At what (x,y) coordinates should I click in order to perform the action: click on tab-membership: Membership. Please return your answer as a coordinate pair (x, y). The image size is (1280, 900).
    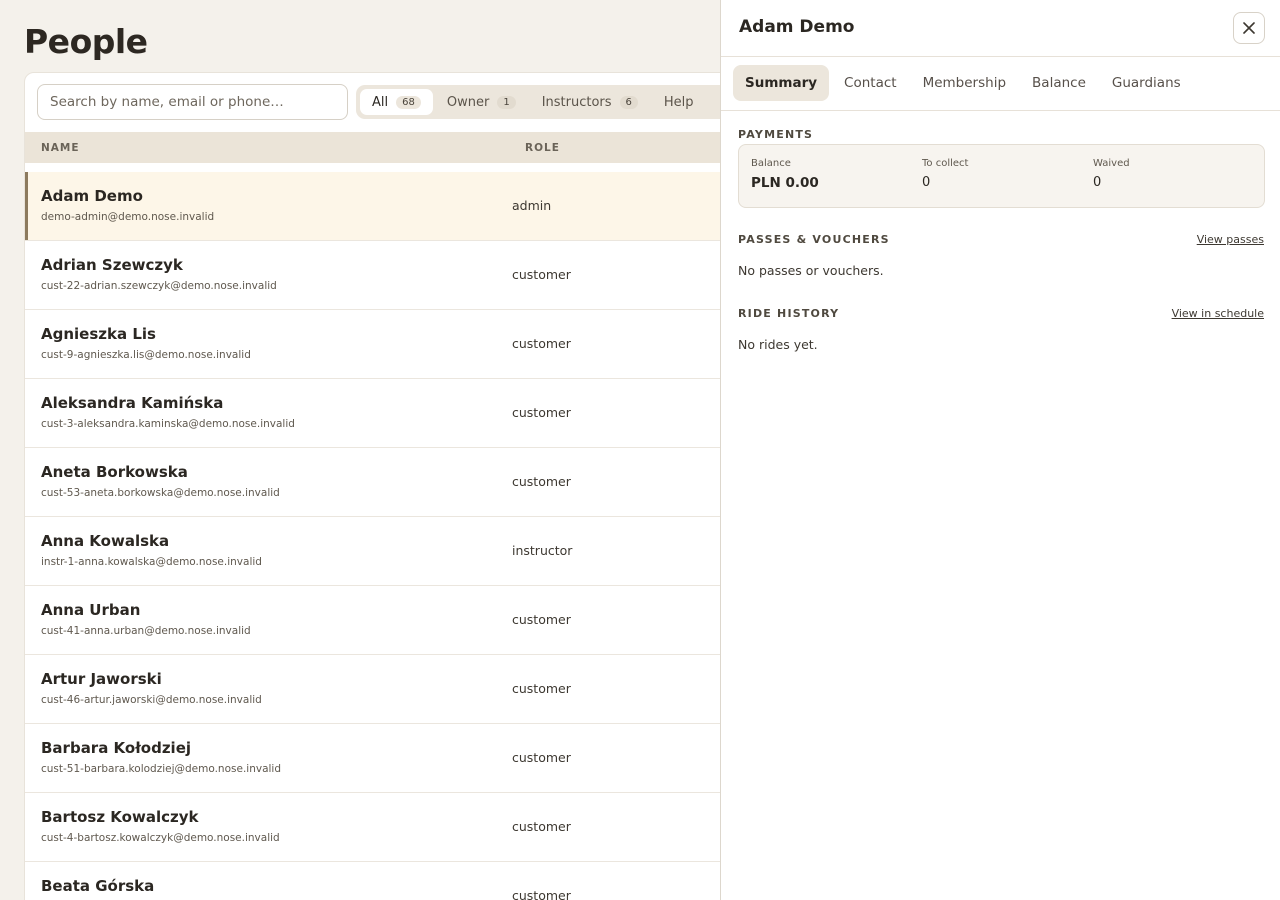
    Looking at the image, I should click on (964, 83).